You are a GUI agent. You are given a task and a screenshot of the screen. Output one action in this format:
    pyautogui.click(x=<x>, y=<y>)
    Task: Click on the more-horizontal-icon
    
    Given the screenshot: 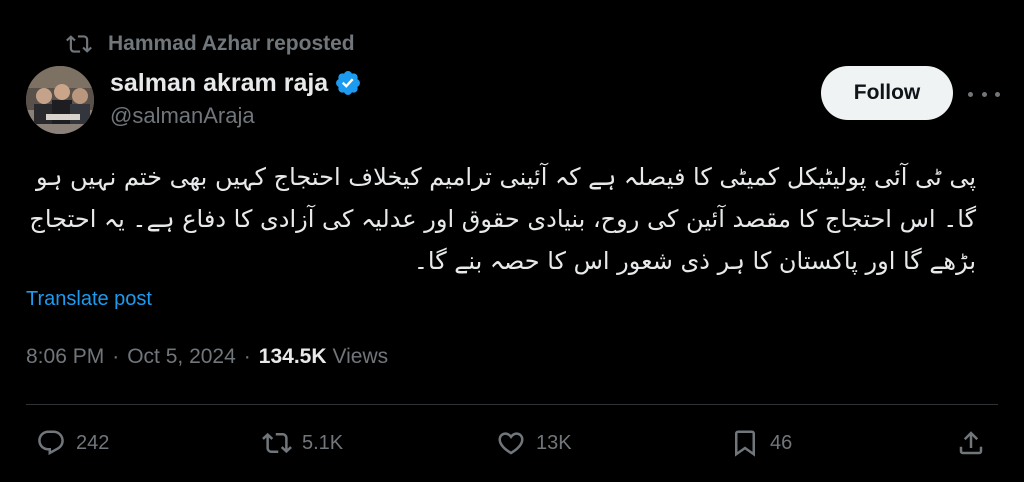 What is the action you would take?
    pyautogui.click(x=984, y=94)
    